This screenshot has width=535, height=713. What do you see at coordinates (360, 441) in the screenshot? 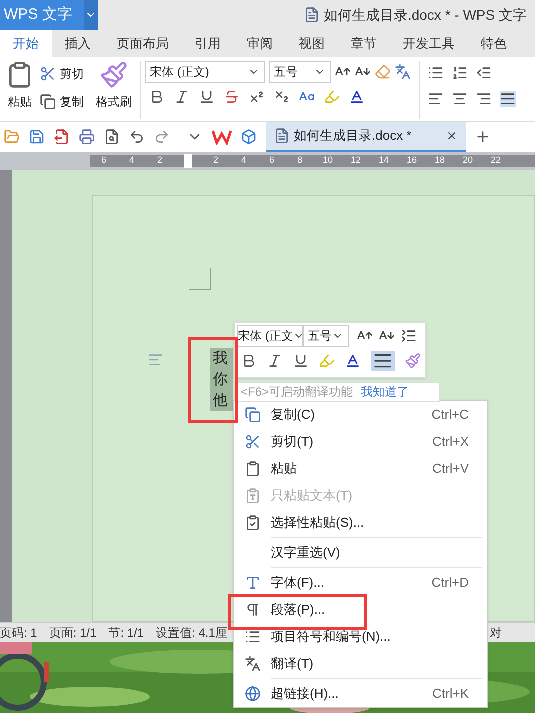
I see `menu-item: 剪切(T) Ctrl+X` at bounding box center [360, 441].